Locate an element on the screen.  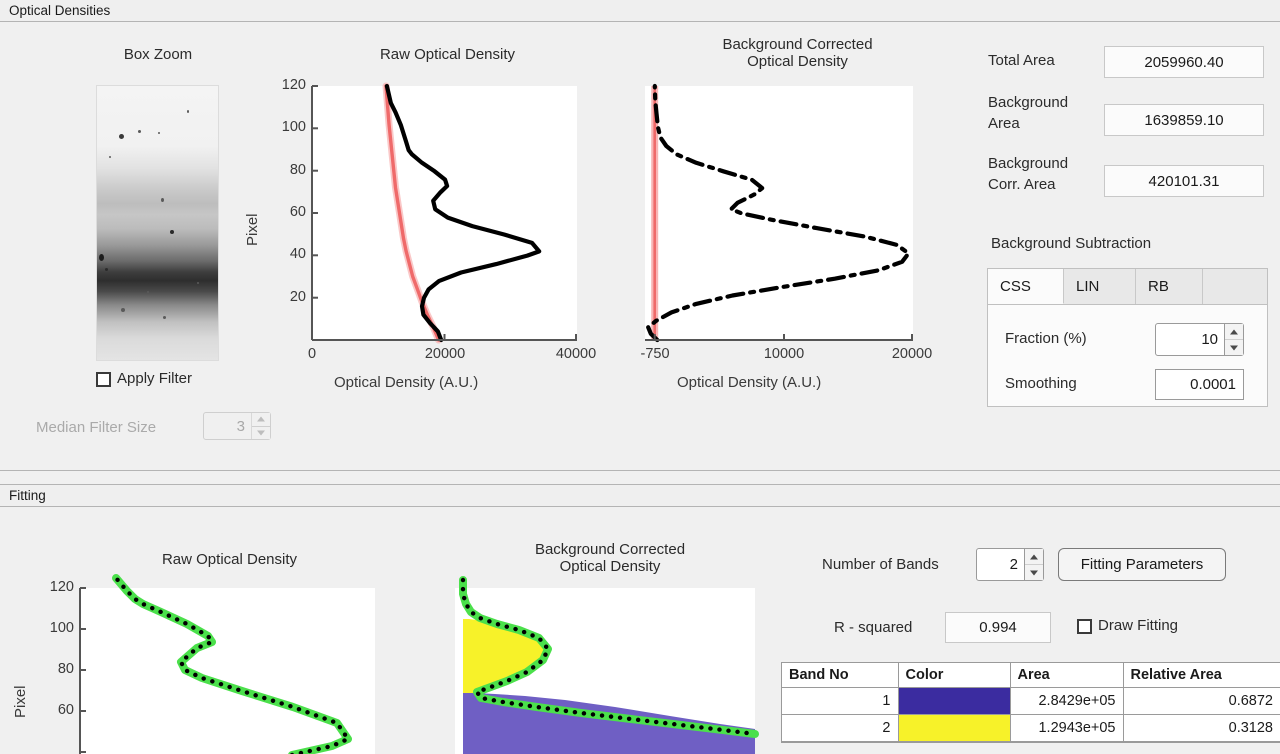
draw-fitting-checkbox is located at coordinates (1084, 626).